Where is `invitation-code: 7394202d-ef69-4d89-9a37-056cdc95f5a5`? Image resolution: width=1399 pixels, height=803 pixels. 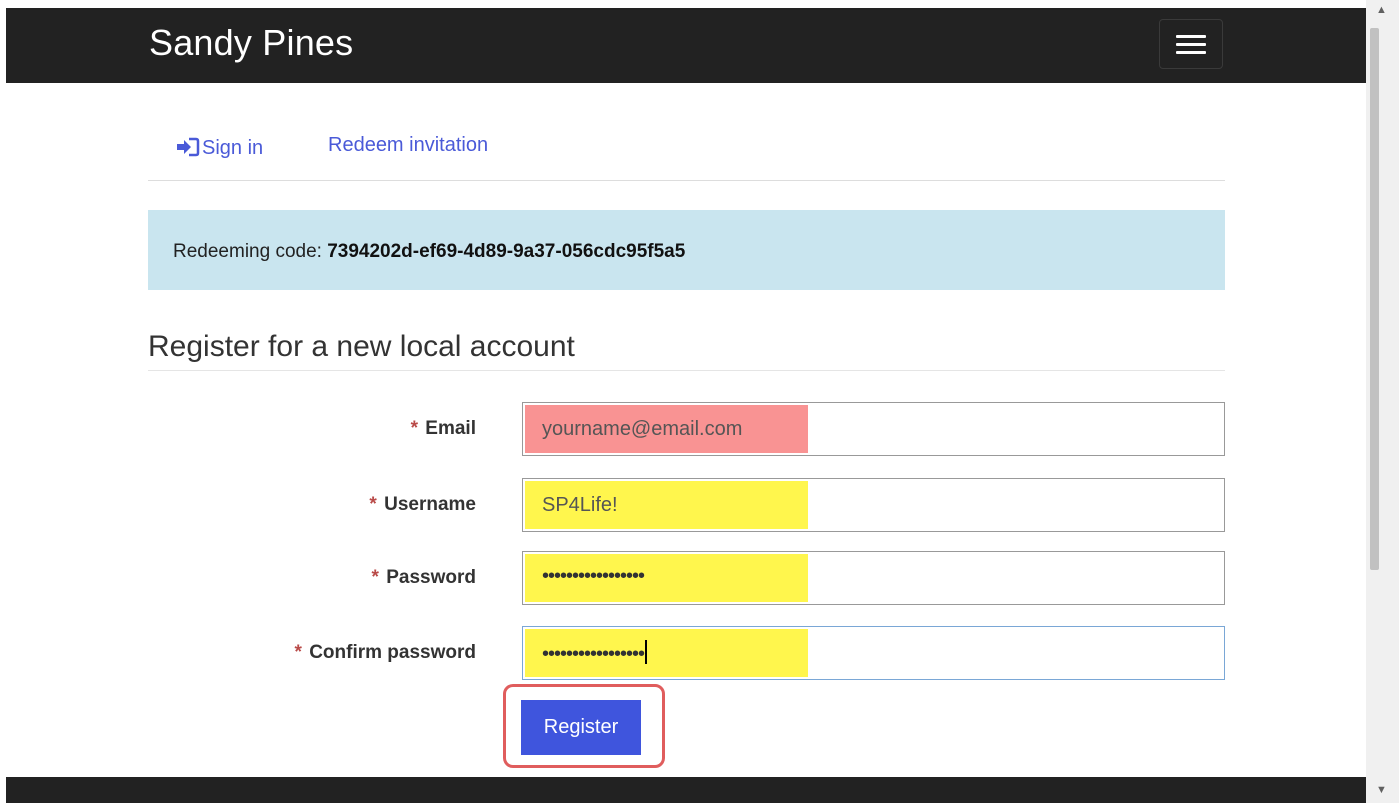 invitation-code: 7394202d-ef69-4d89-9a37-056cdc95f5a5 is located at coordinates (506, 251).